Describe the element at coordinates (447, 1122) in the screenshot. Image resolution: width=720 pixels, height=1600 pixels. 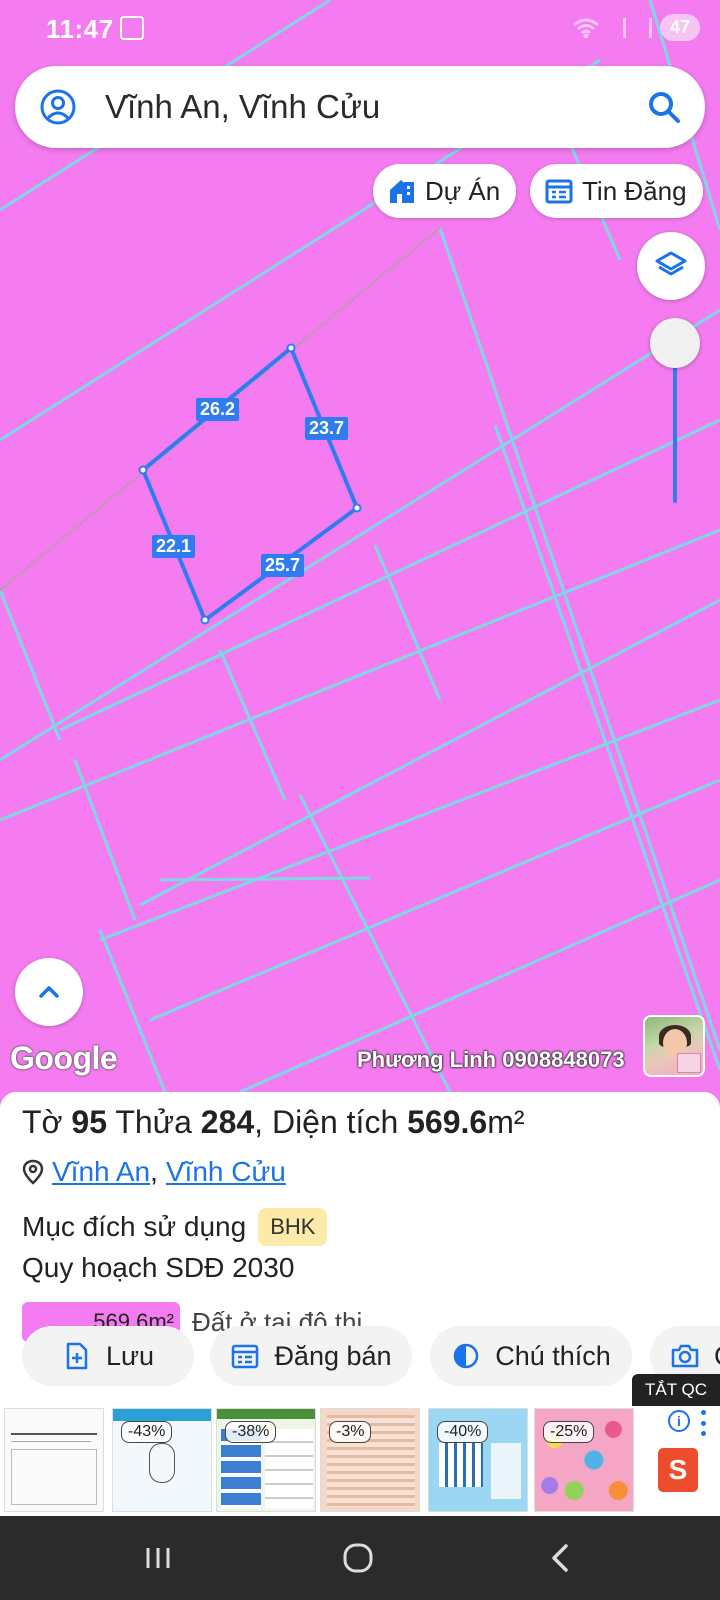
I see `area-value: 569.6` at that location.